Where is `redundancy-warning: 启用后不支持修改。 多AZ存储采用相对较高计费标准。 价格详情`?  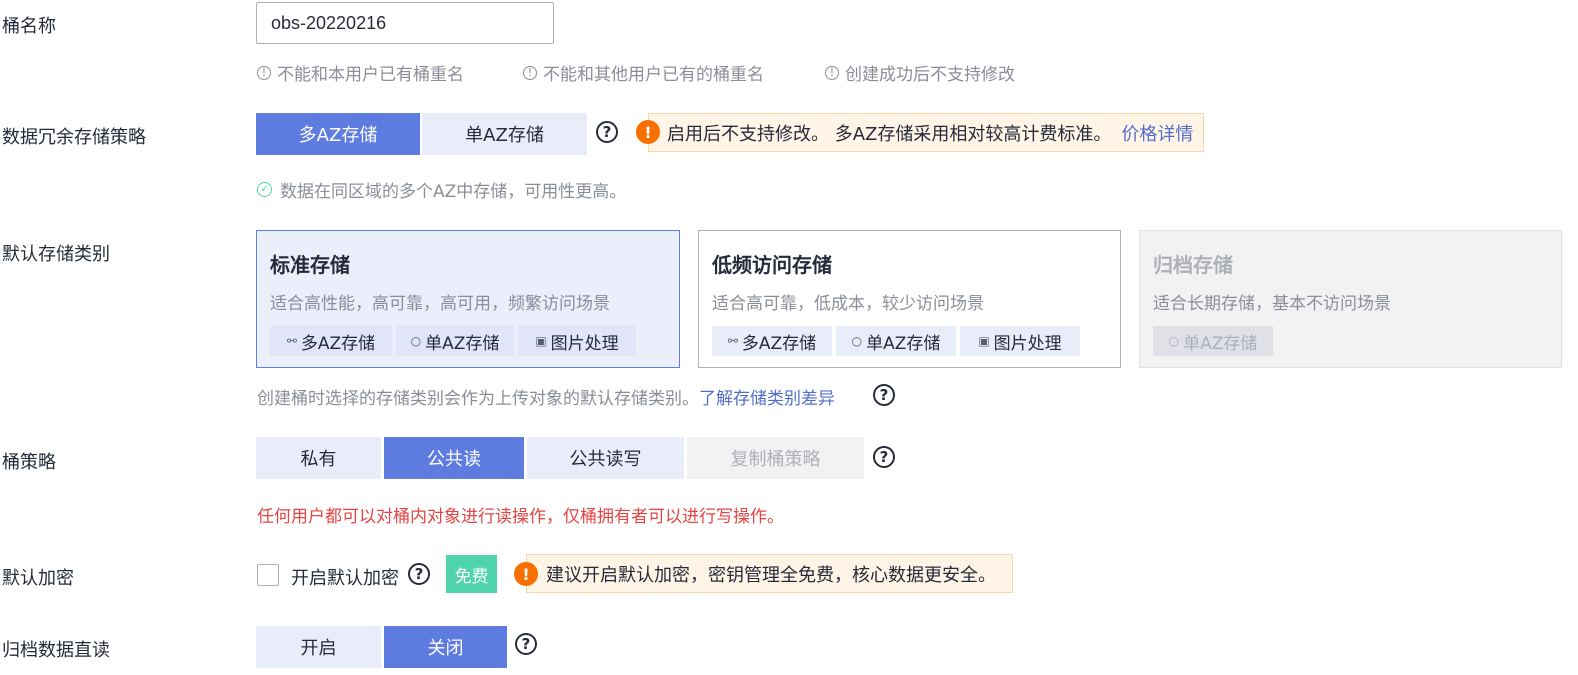 redundancy-warning: 启用后不支持修改。 多AZ存储采用相对较高计费标准。 价格详情 is located at coordinates (926, 132).